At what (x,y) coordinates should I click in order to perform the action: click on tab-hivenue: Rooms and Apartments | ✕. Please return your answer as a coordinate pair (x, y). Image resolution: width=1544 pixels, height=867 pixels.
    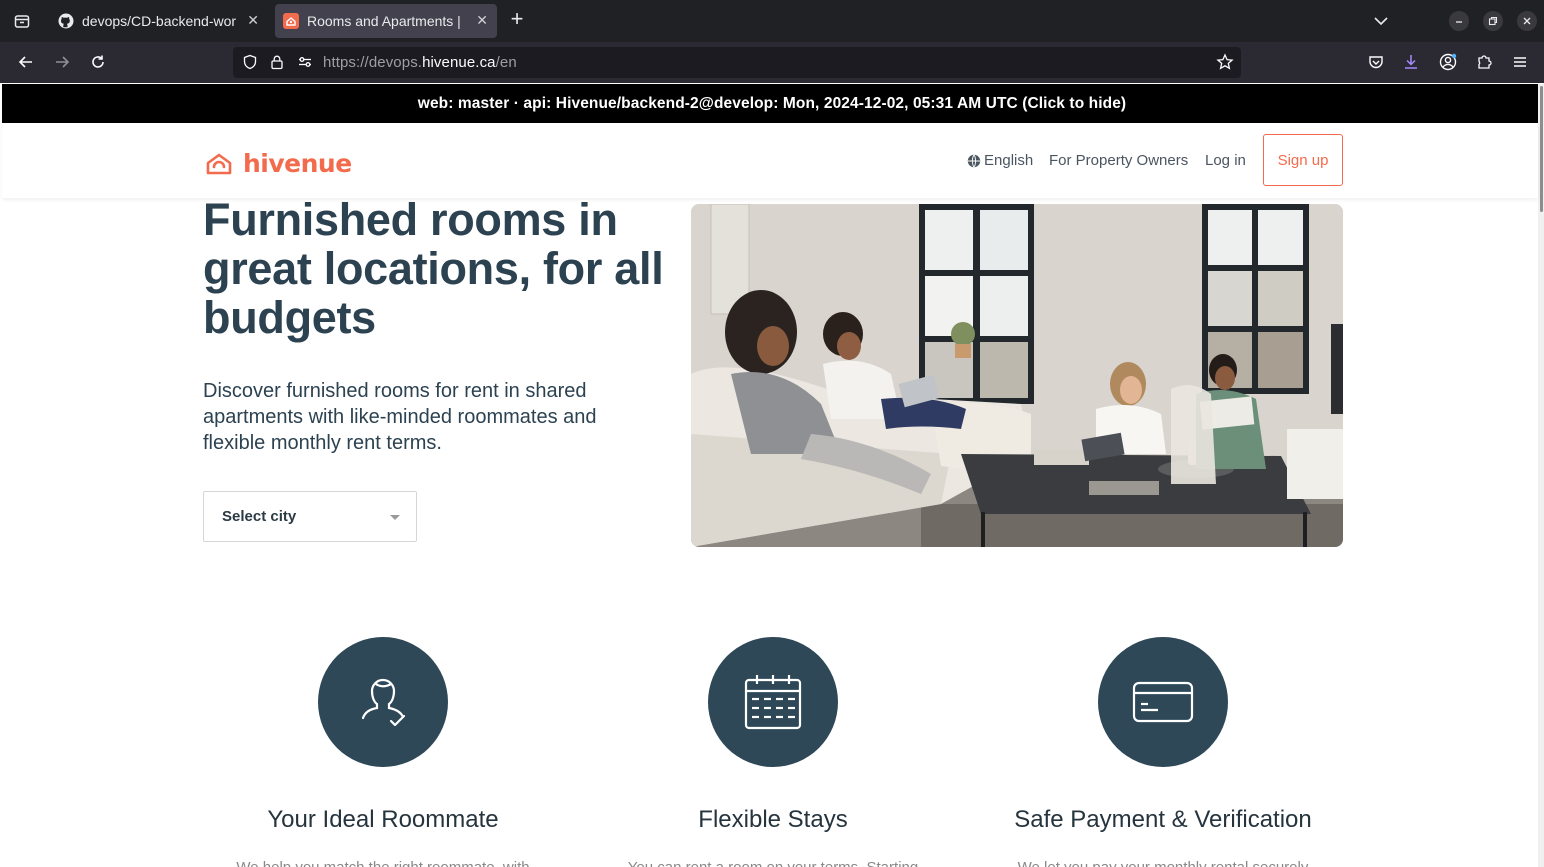
    Looking at the image, I should click on (386, 21).